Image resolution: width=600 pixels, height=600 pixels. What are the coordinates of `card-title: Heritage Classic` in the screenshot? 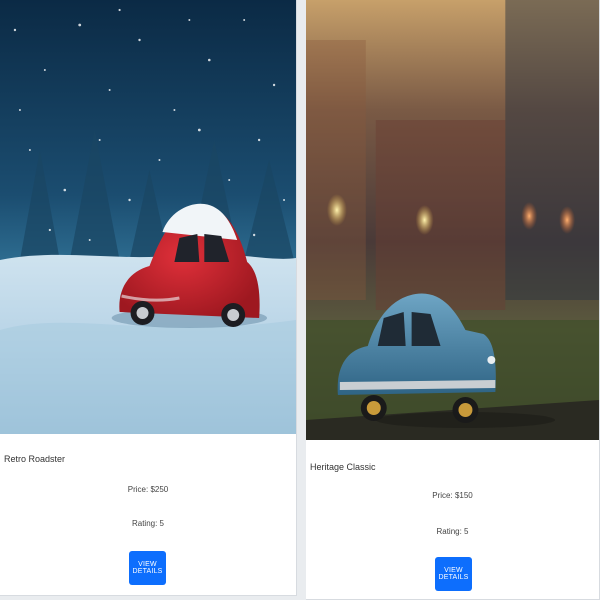 It's located at (343, 467).